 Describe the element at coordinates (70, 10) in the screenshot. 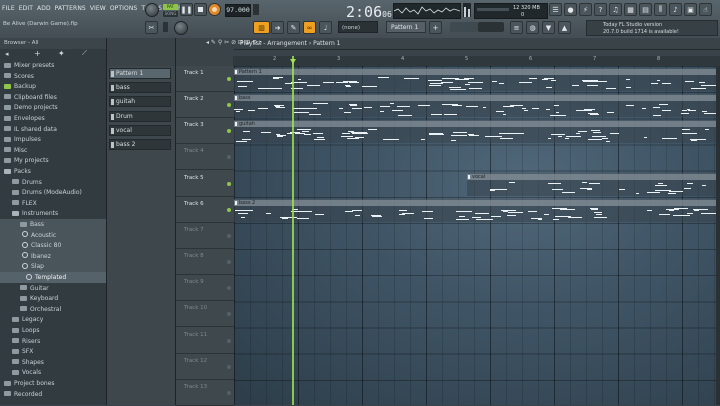

I see `menu-patterns: PATTERNS` at that location.